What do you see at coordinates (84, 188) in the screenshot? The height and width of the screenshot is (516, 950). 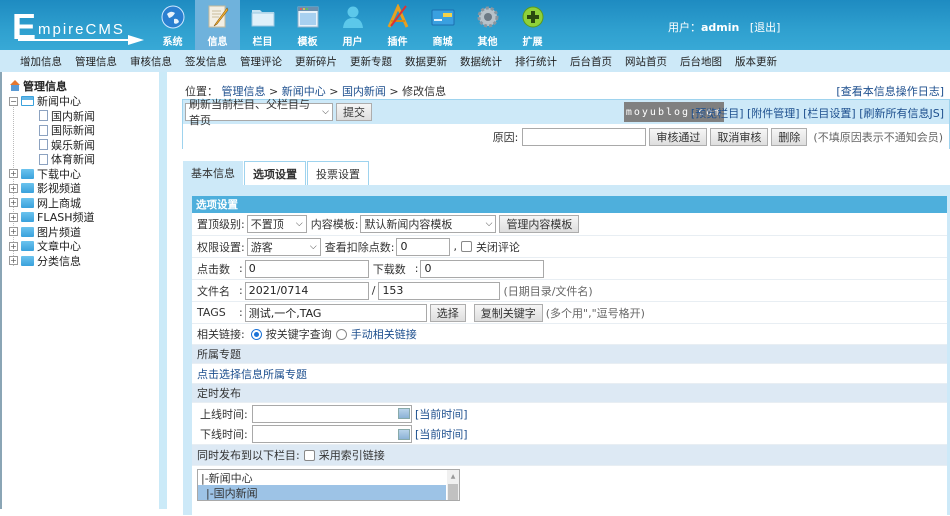 I see `tree-node: + 影视频道` at bounding box center [84, 188].